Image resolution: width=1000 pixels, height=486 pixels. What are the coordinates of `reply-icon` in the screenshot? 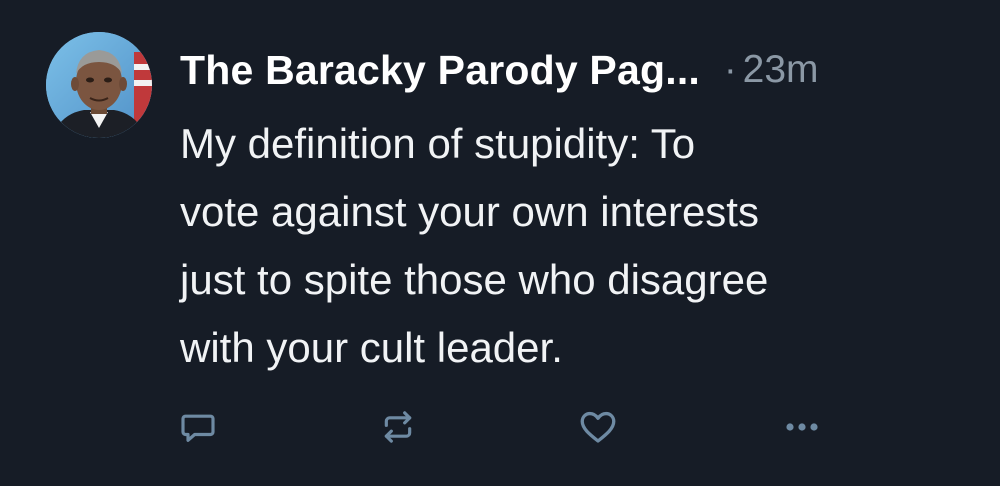 It's located at (198, 428).